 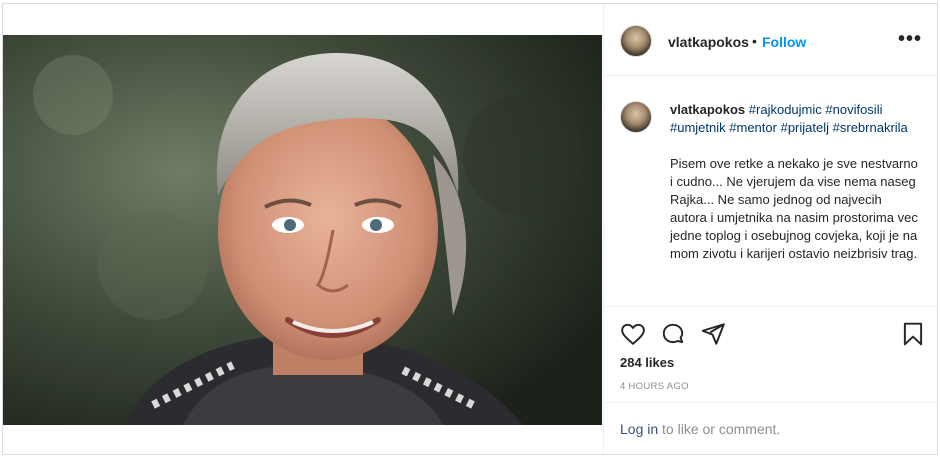 I want to click on hashtag-link: #rajkodujmic, so click(x=785, y=109).